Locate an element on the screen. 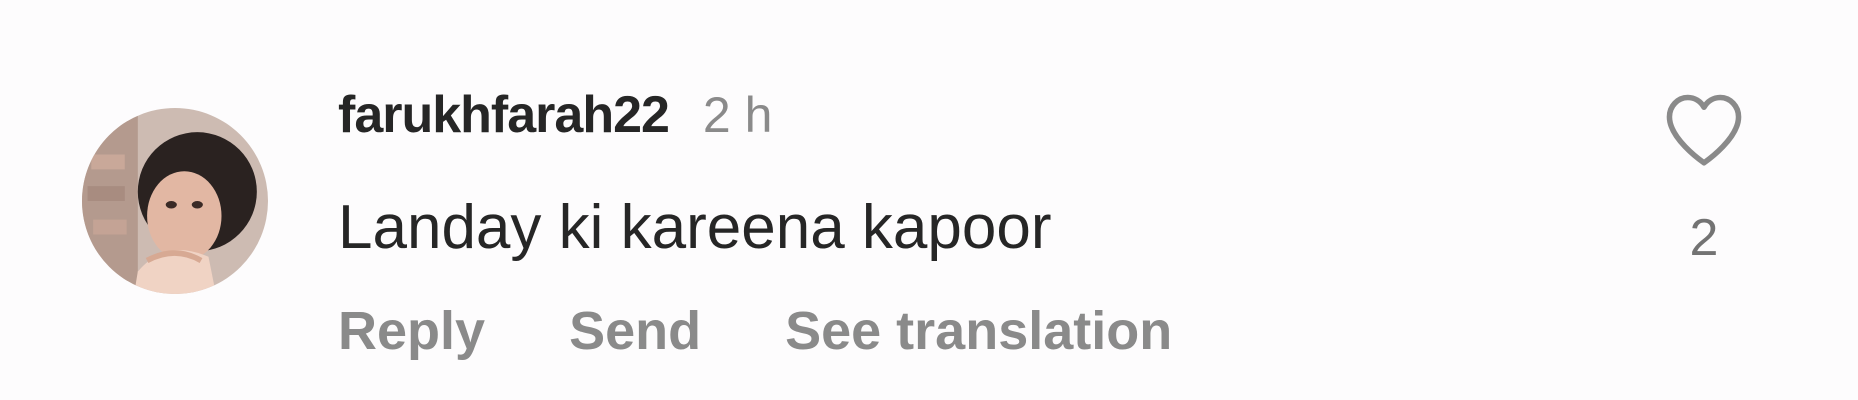  like-count: 2 is located at coordinates (1704, 238).